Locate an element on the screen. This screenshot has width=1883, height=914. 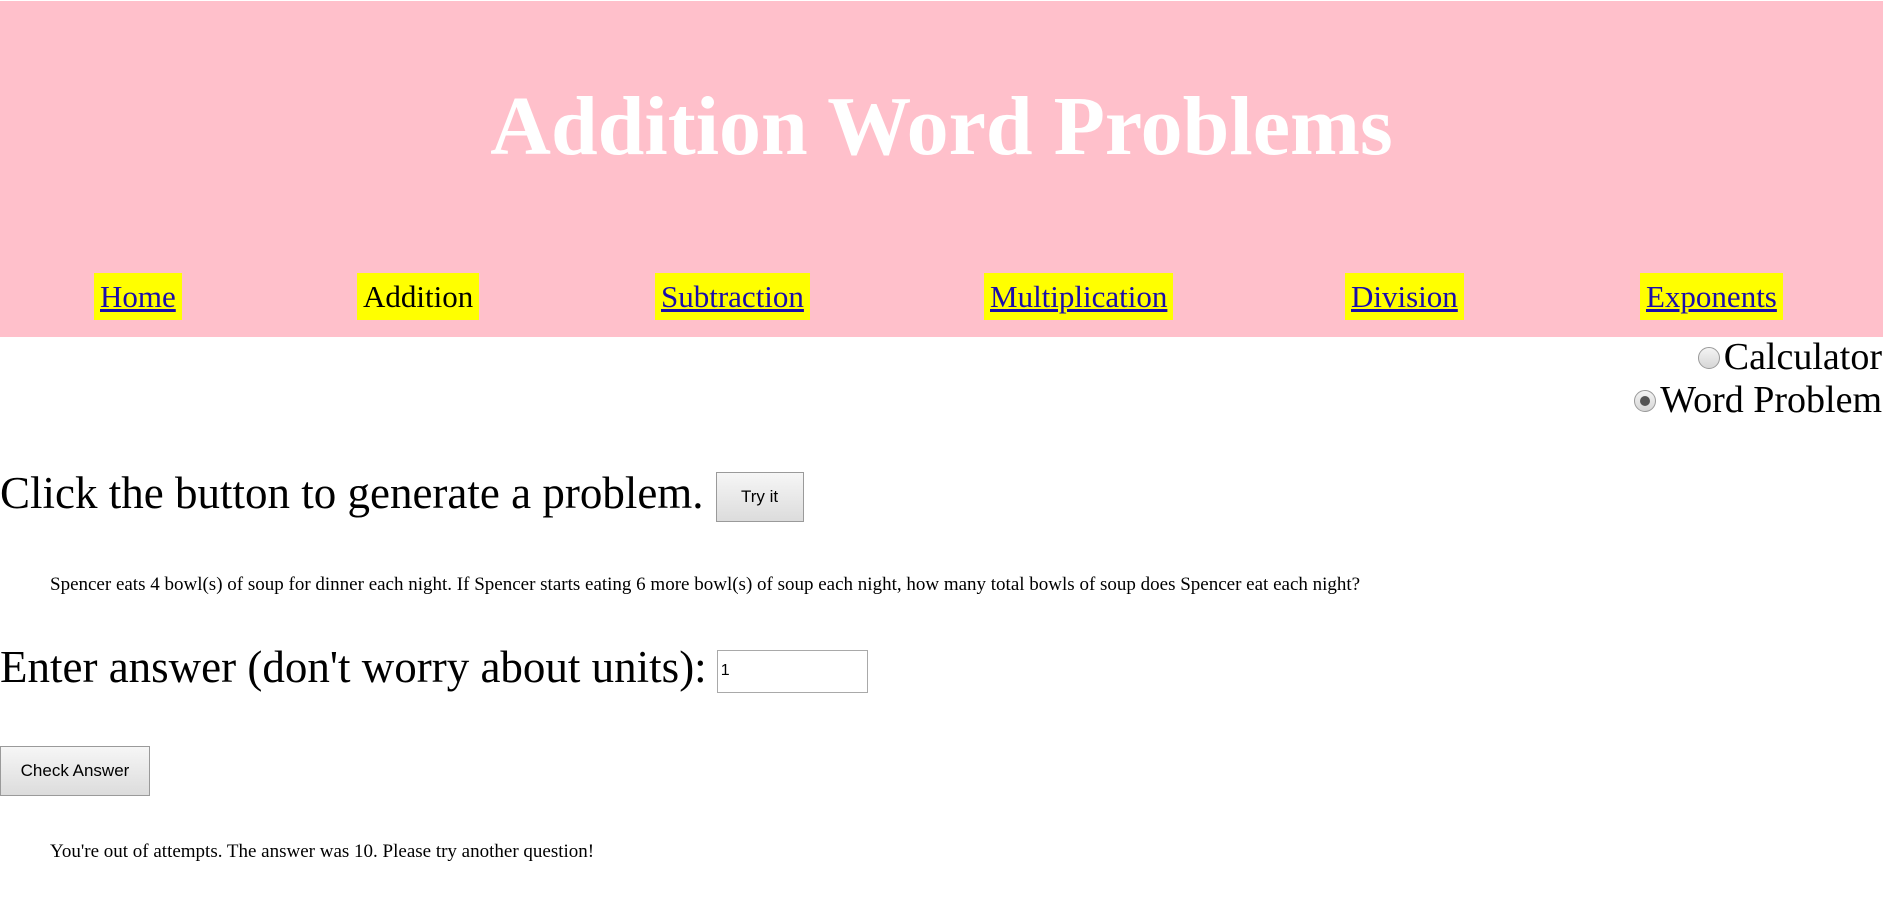
nav-item-home: Home is located at coordinates (138, 296).